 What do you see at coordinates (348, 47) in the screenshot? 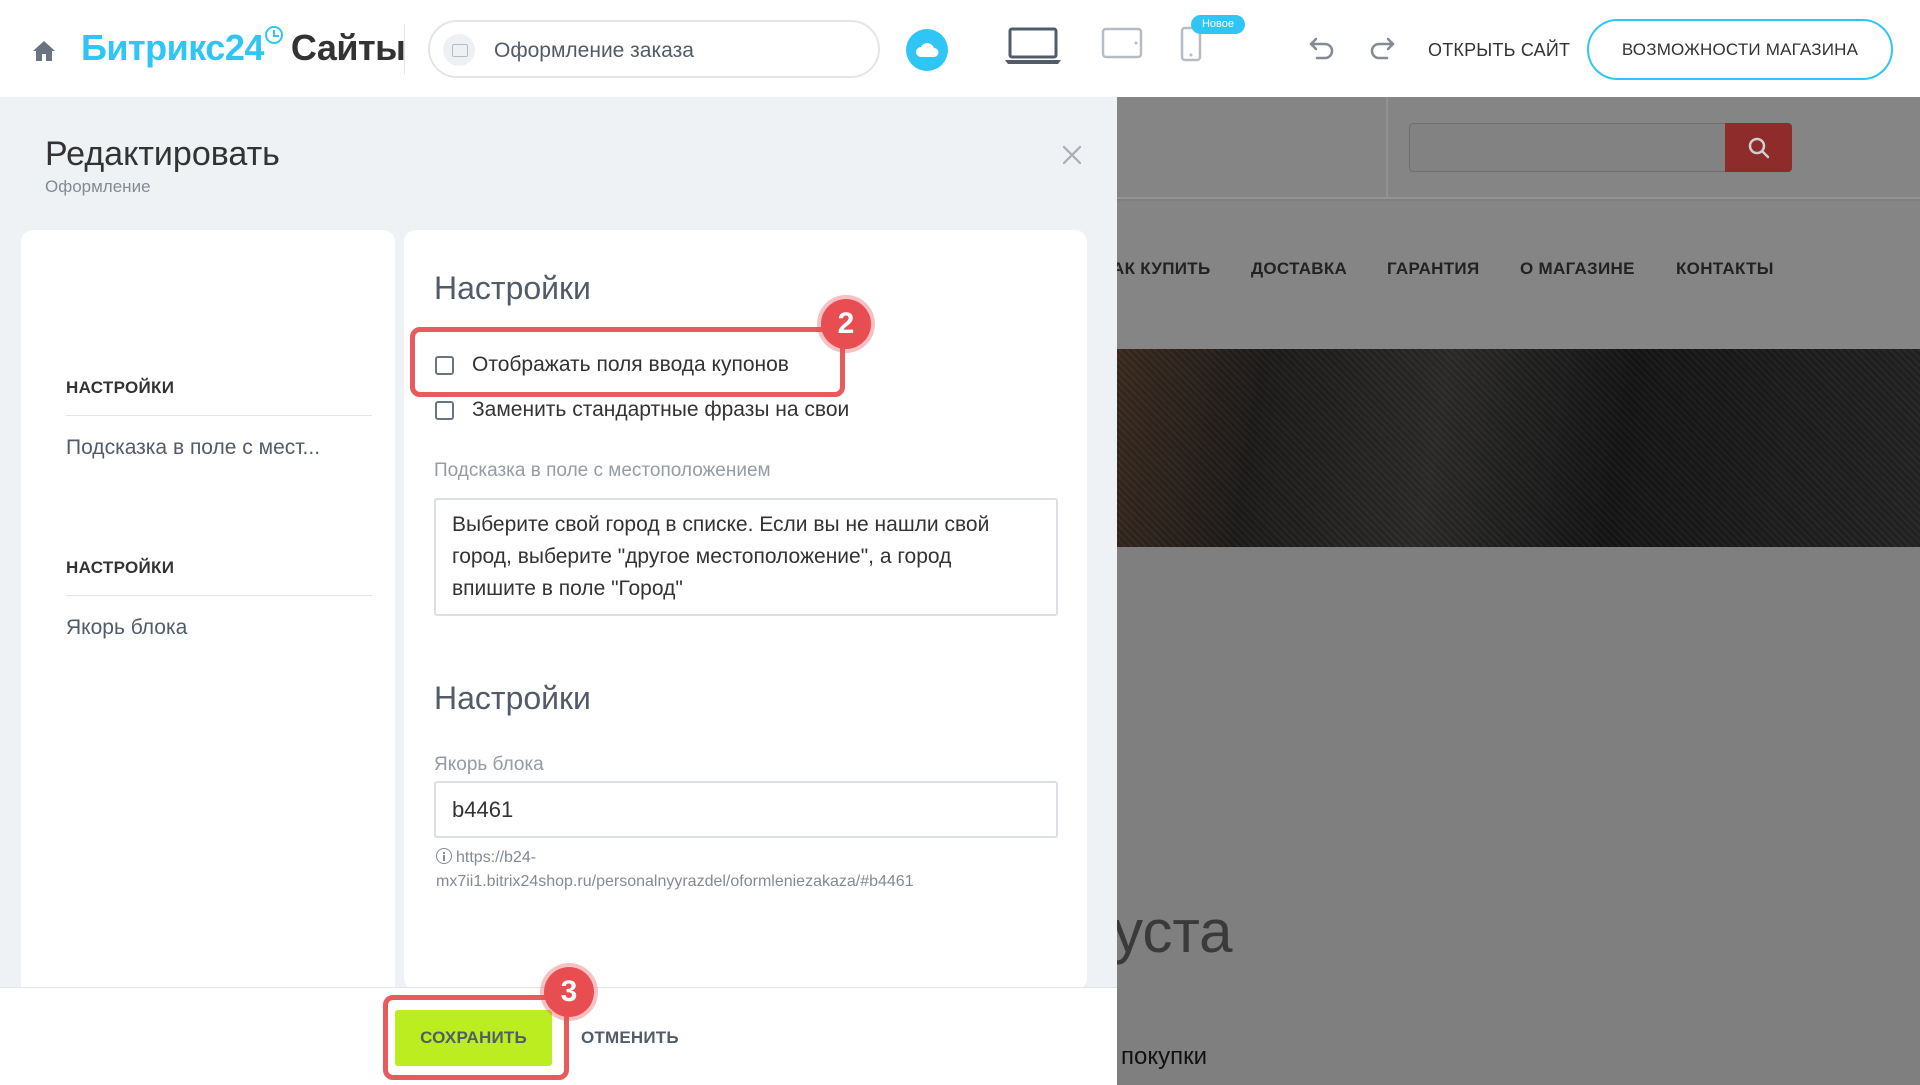
I see `logo-product: Сайты` at bounding box center [348, 47].